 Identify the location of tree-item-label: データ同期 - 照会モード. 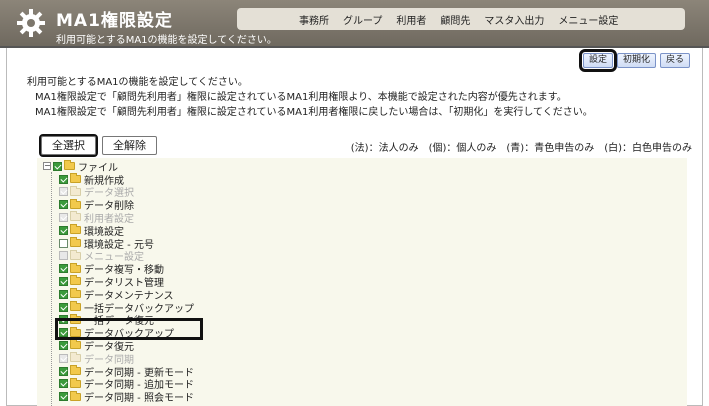
(139, 399).